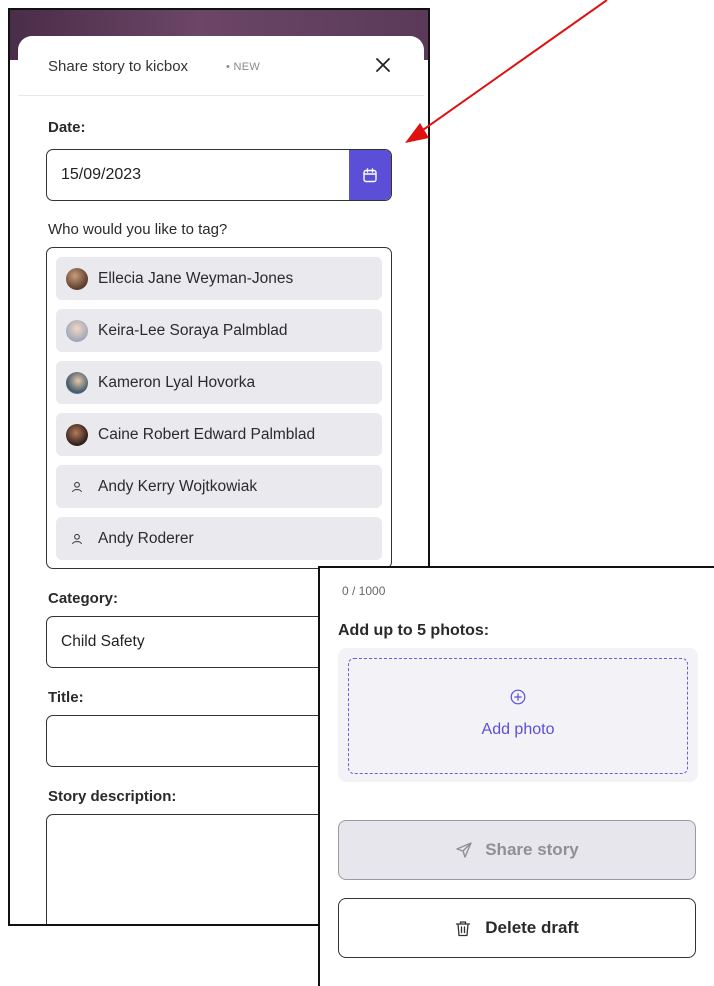 The height and width of the screenshot is (986, 714). Describe the element at coordinates (118, 66) in the screenshot. I see `modal-title: Share story to kicbox` at that location.